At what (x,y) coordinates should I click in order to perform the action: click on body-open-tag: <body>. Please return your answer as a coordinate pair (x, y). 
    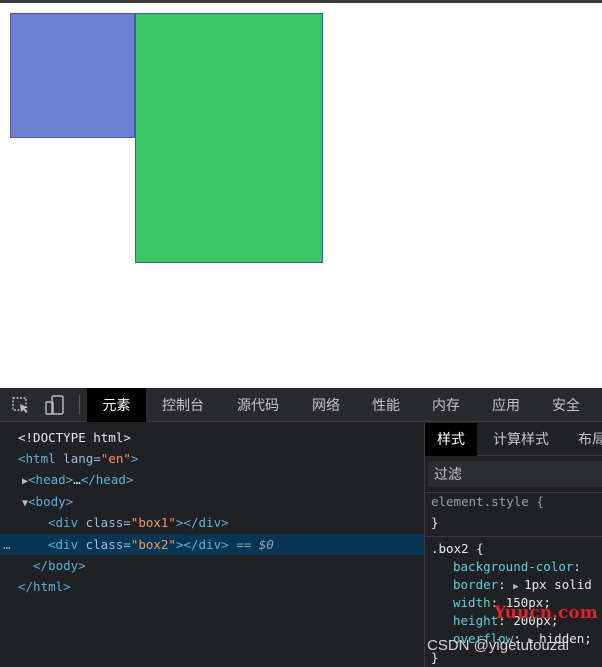
    Looking at the image, I should click on (51, 501).